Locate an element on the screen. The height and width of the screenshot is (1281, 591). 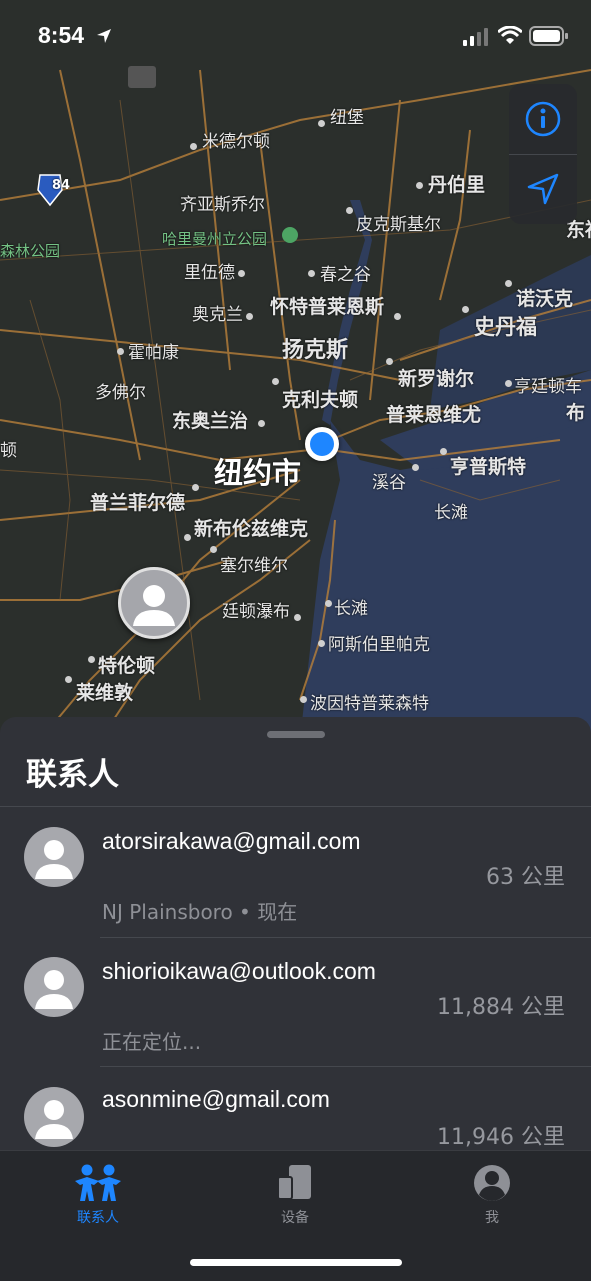
map-label-stamford: 史丹福 is located at coordinates (505, 327).